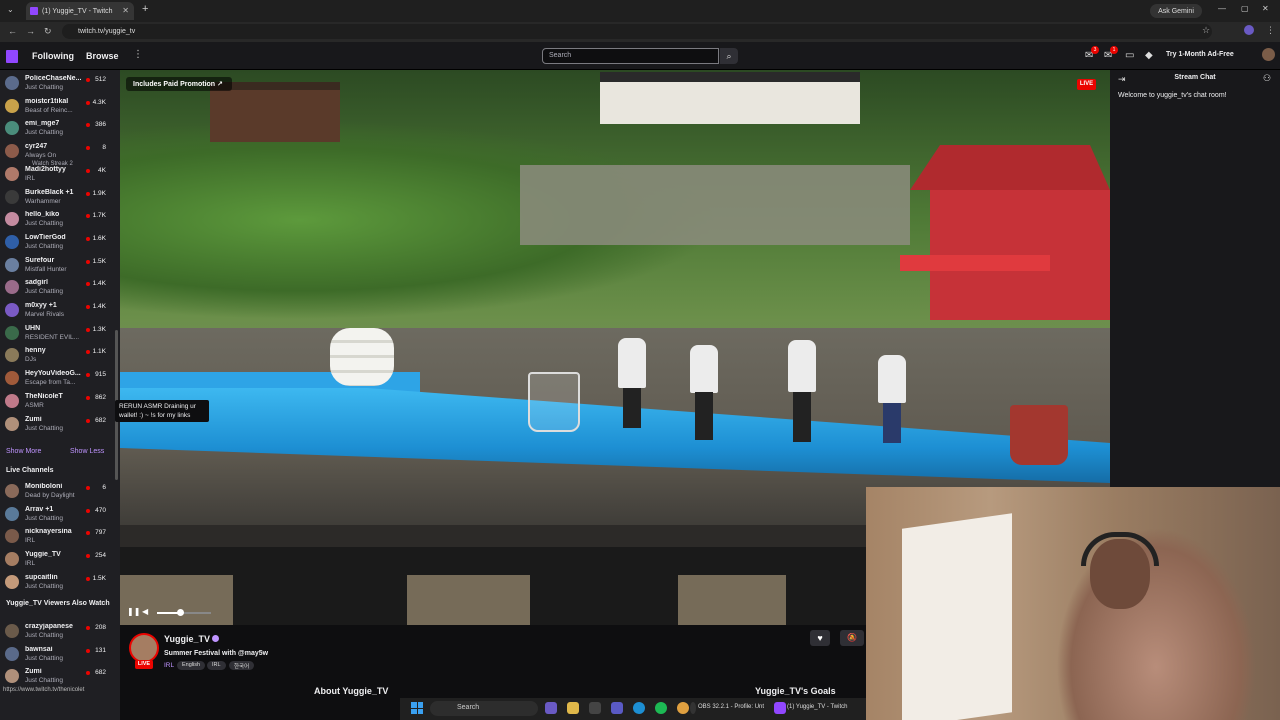  I want to click on volume-icon: ◀, so click(145, 611).